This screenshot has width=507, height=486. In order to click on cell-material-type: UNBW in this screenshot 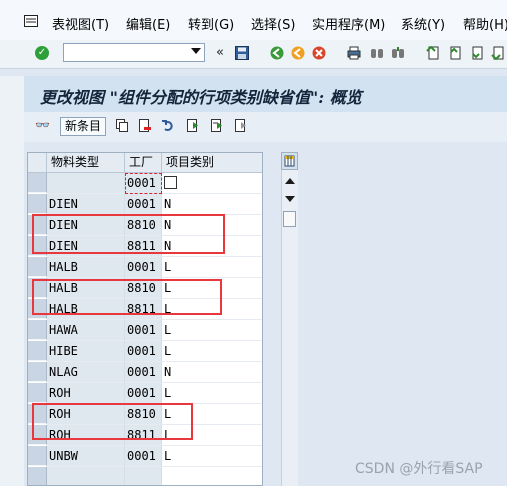, I will do `click(86, 456)`.